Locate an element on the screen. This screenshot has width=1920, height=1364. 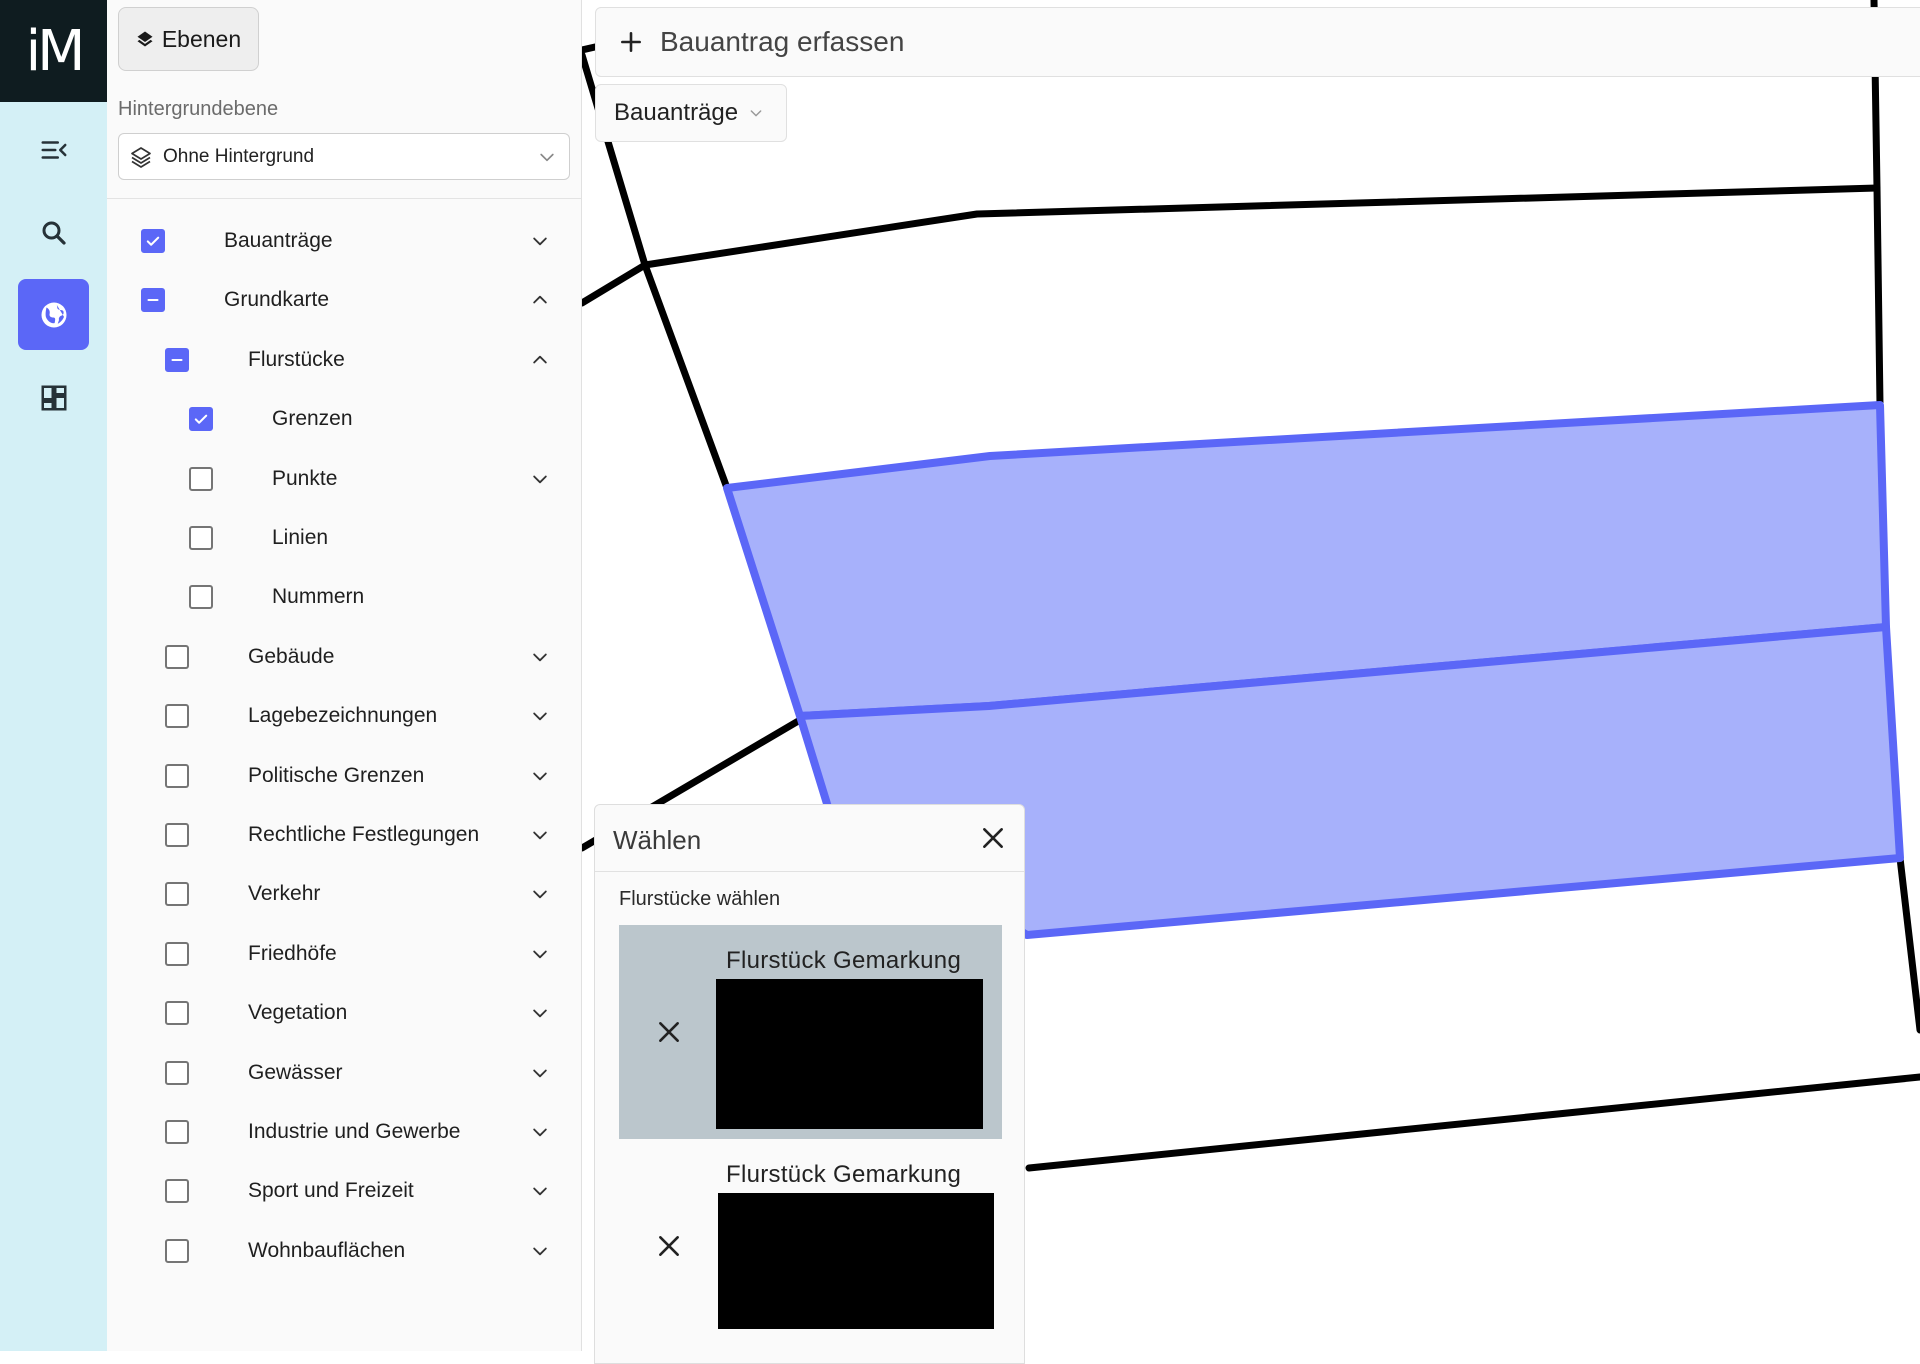
dialog-title: Wählen is located at coordinates (657, 840).